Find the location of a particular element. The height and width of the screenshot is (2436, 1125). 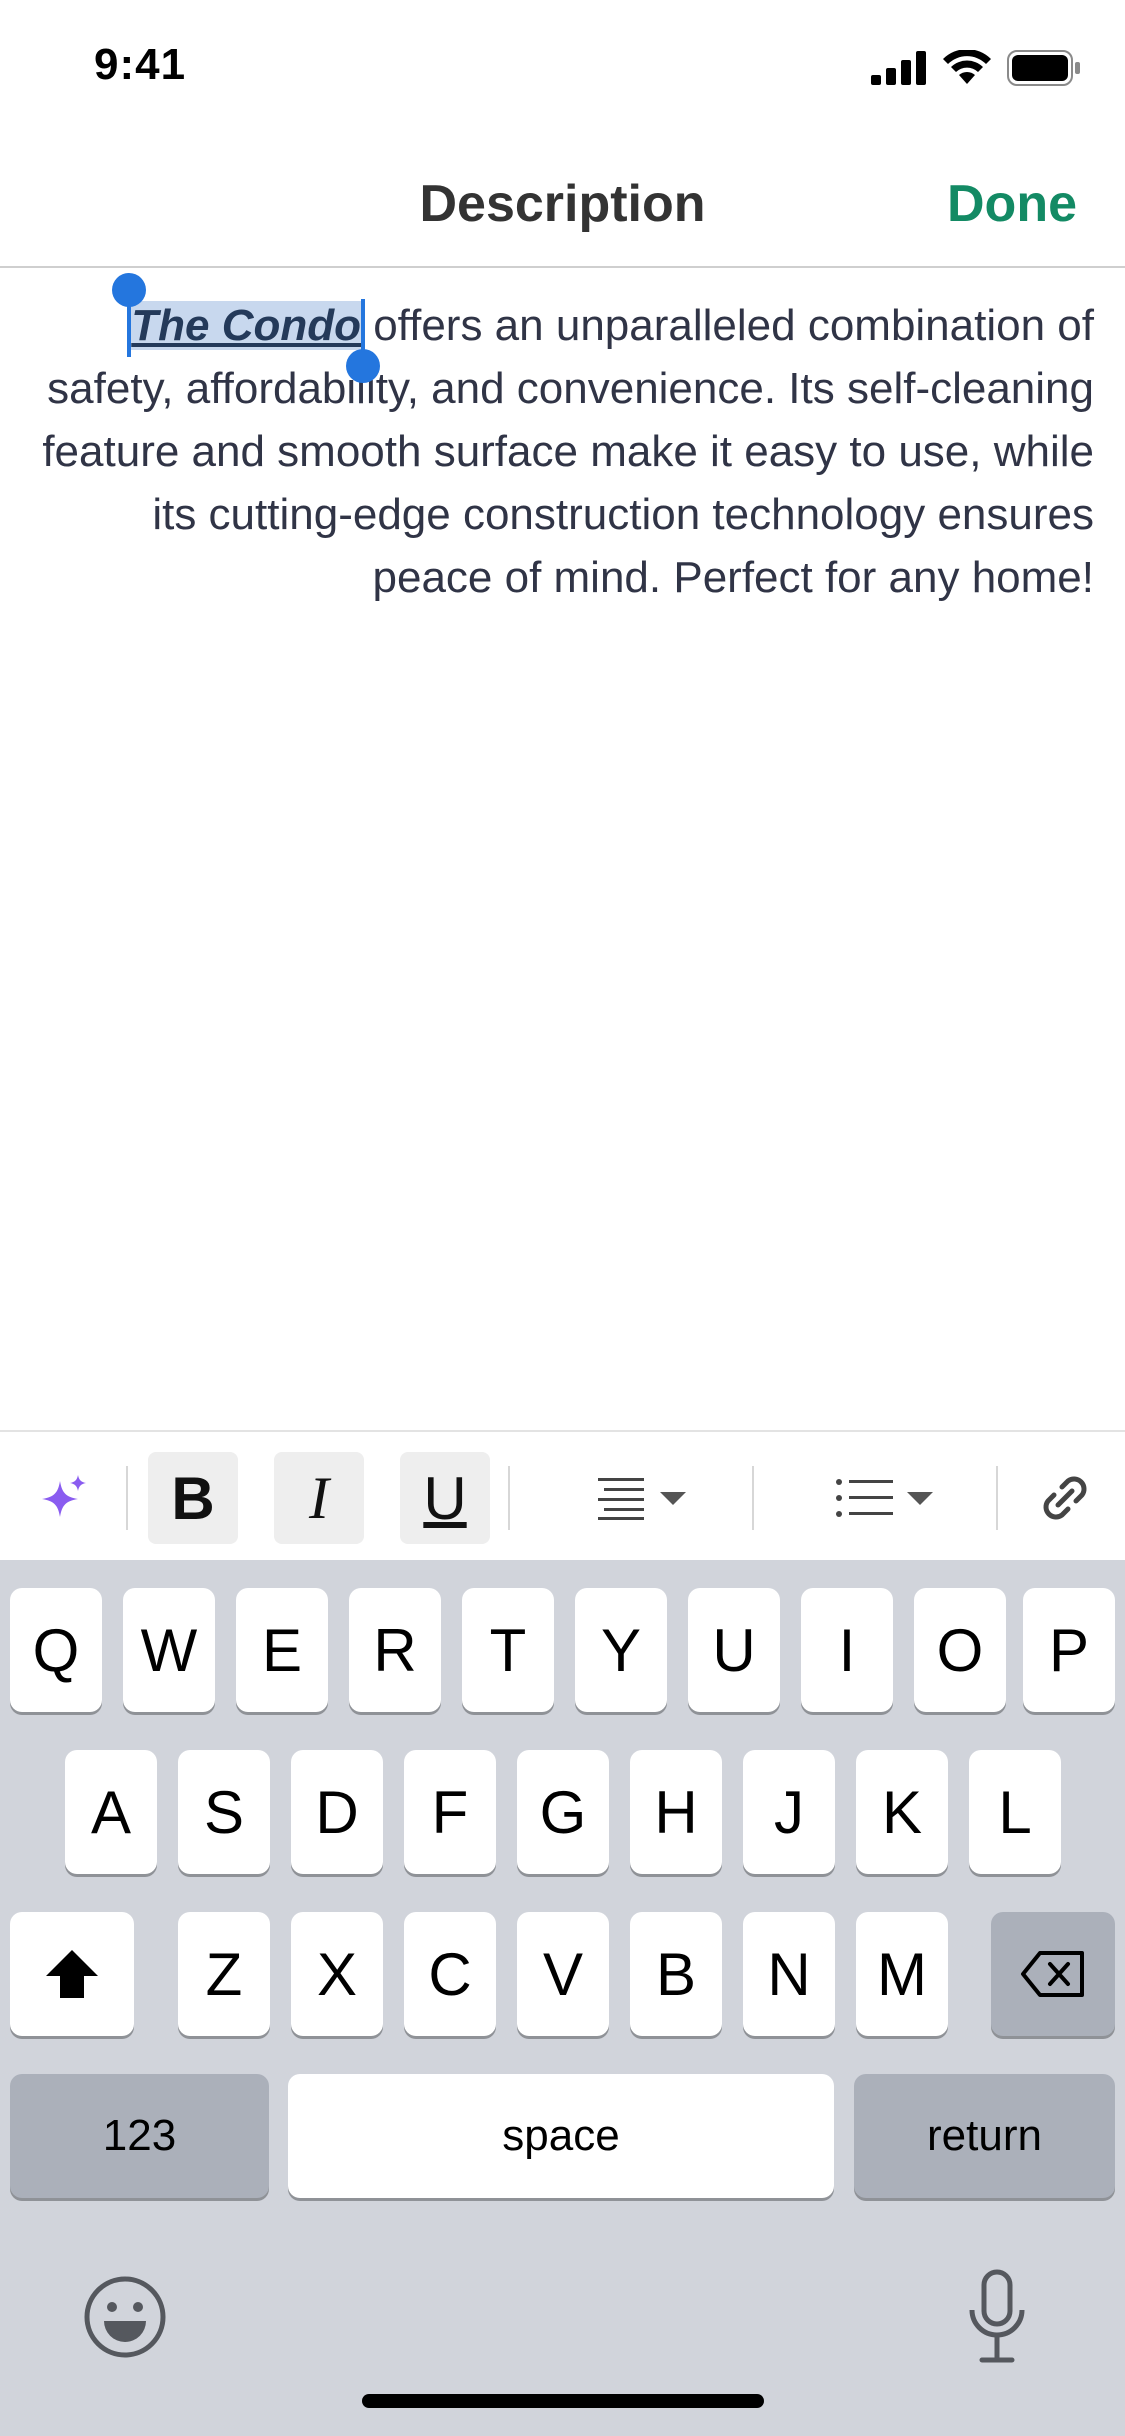

bold-button: B is located at coordinates (193, 1498).